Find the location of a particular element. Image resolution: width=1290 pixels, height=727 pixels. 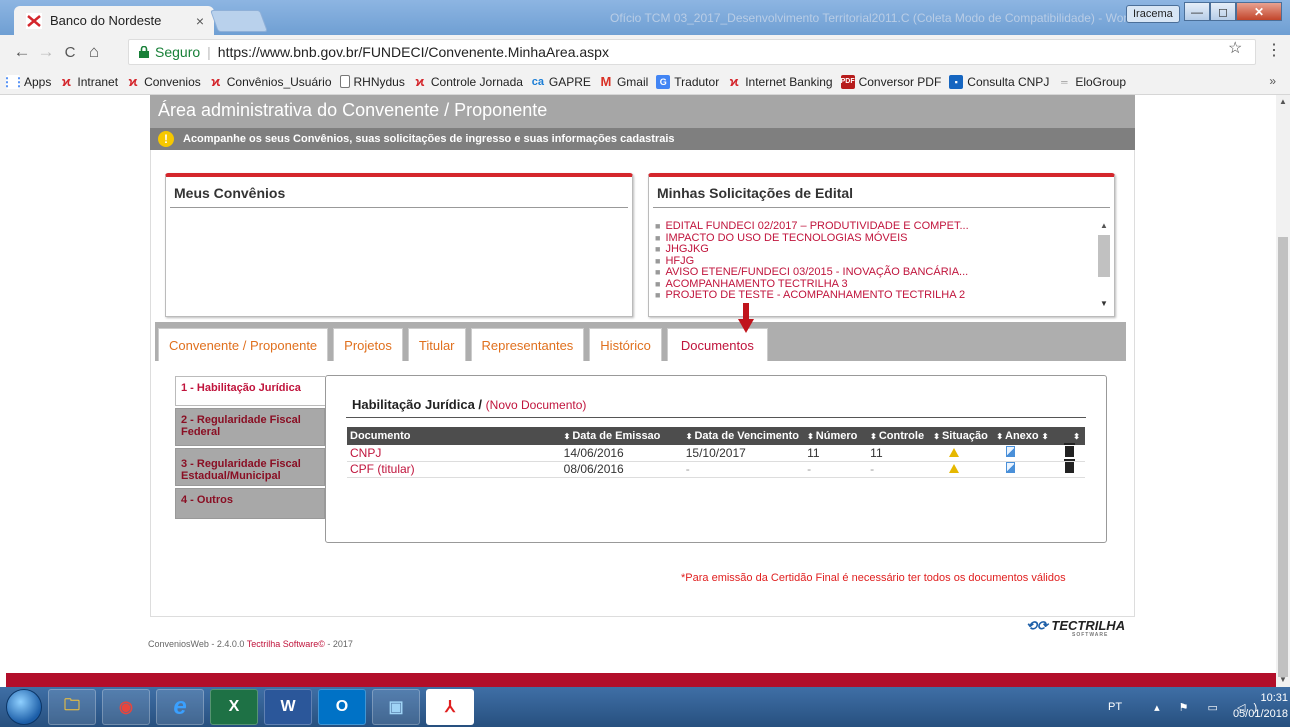

bookmark-convenios: ϰ Convenios is located at coordinates (163, 81).